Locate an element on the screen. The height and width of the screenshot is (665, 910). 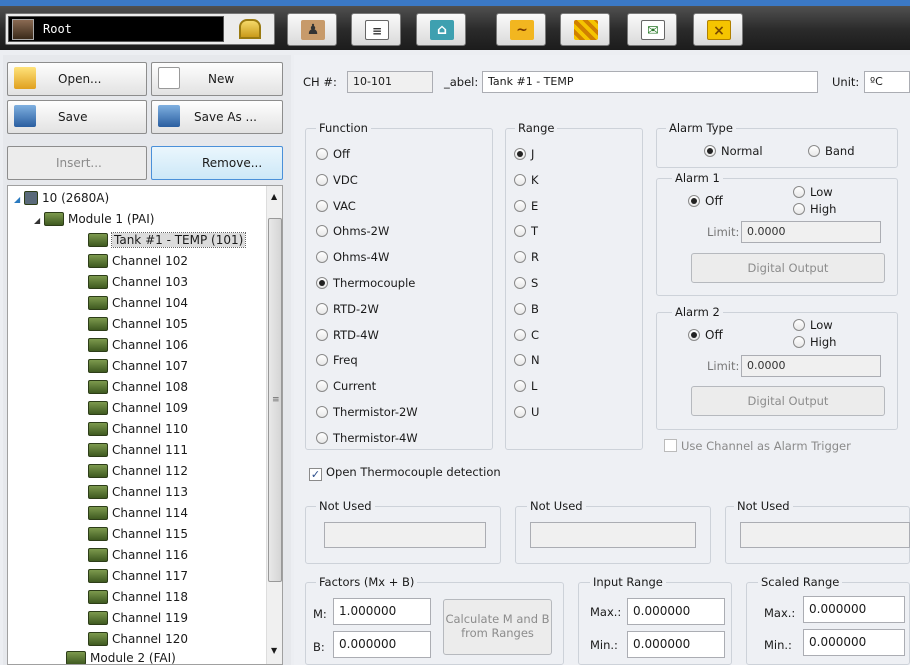
list-button: ≡ is located at coordinates (376, 29).